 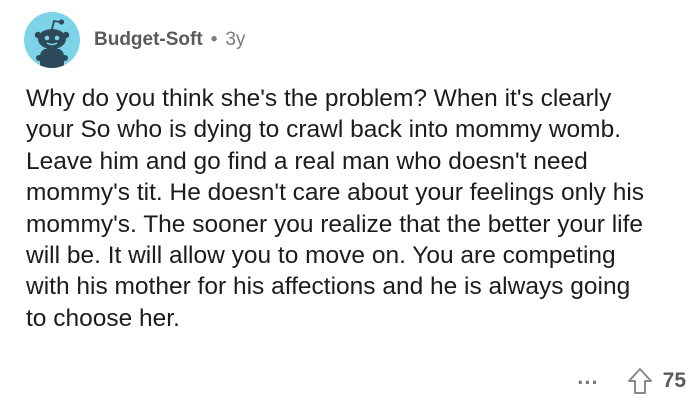 I want to click on vote-score: 75, so click(x=674, y=380).